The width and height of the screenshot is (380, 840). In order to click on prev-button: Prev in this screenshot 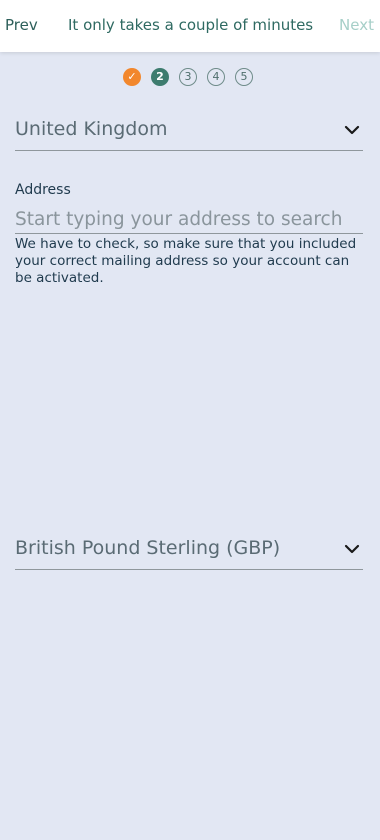, I will do `click(21, 25)`.